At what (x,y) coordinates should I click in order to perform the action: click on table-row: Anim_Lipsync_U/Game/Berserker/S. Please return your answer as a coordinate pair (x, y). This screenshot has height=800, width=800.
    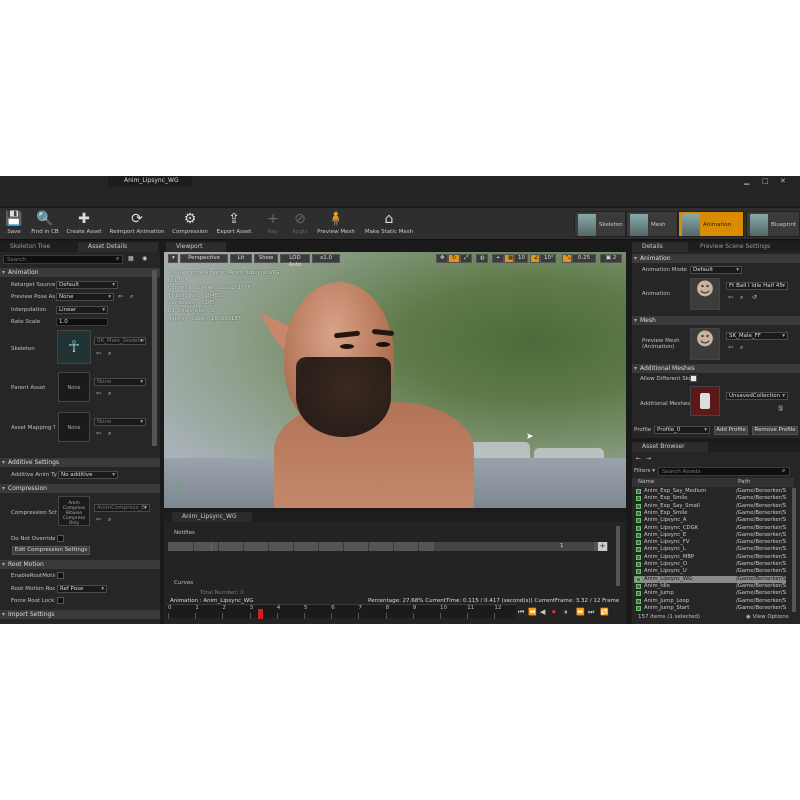
    Looking at the image, I should click on (710, 571).